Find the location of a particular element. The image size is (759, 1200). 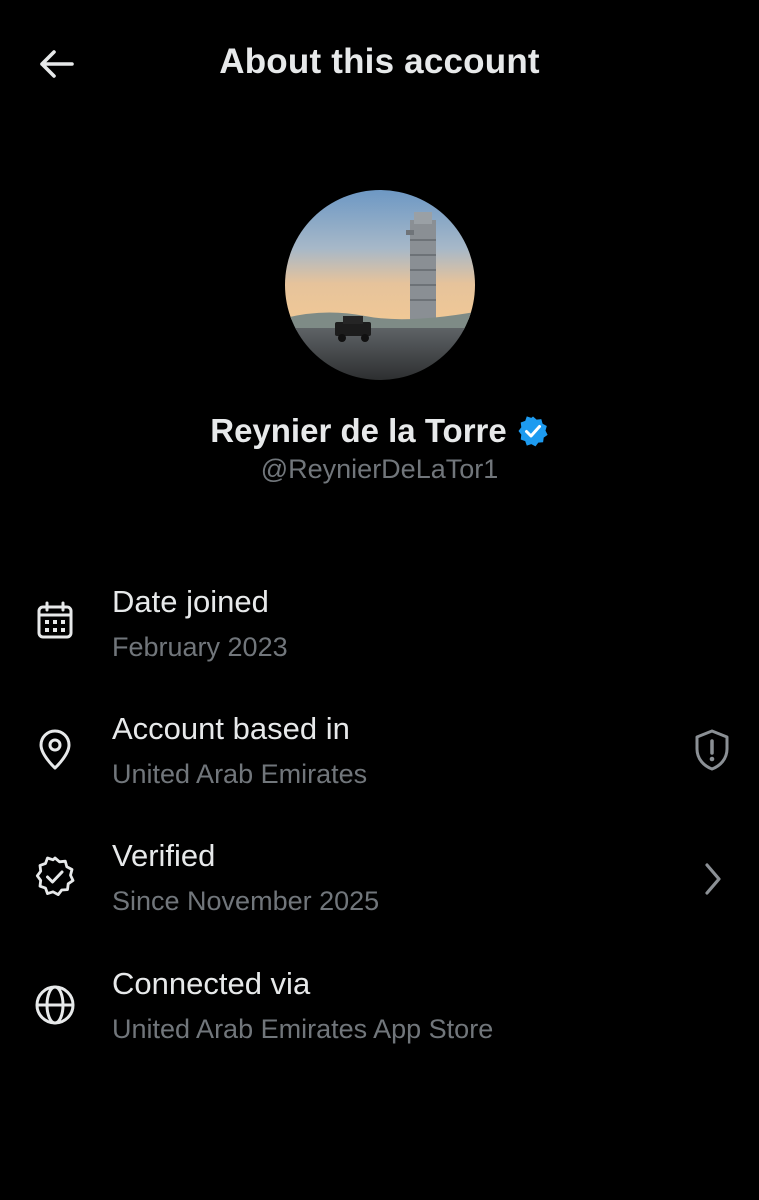

chevron-right-icon is located at coordinates (712, 879).